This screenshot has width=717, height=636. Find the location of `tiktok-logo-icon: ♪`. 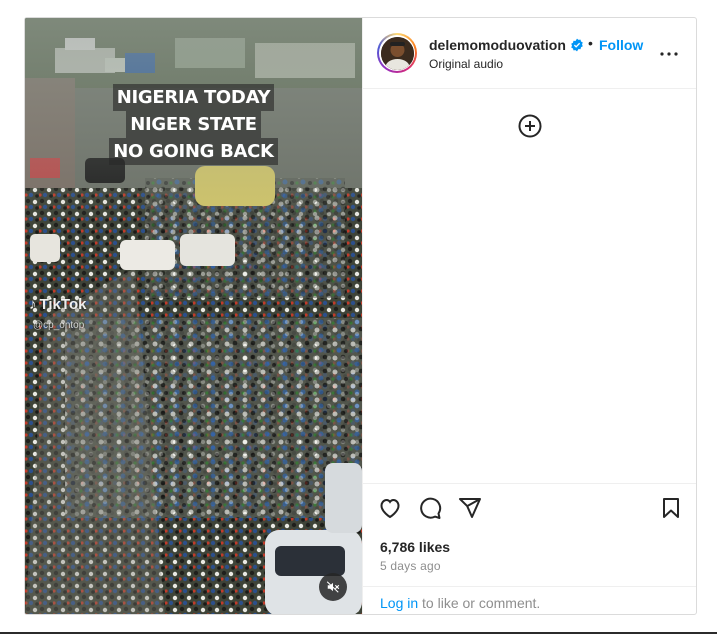

tiktok-logo-icon: ♪ is located at coordinates (33, 304).